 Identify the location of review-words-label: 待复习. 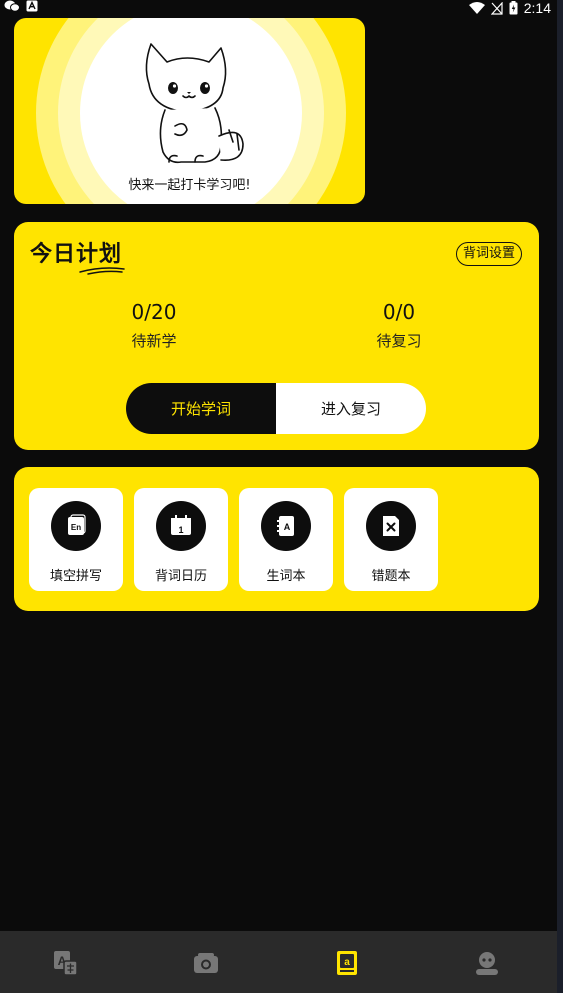
(399, 341).